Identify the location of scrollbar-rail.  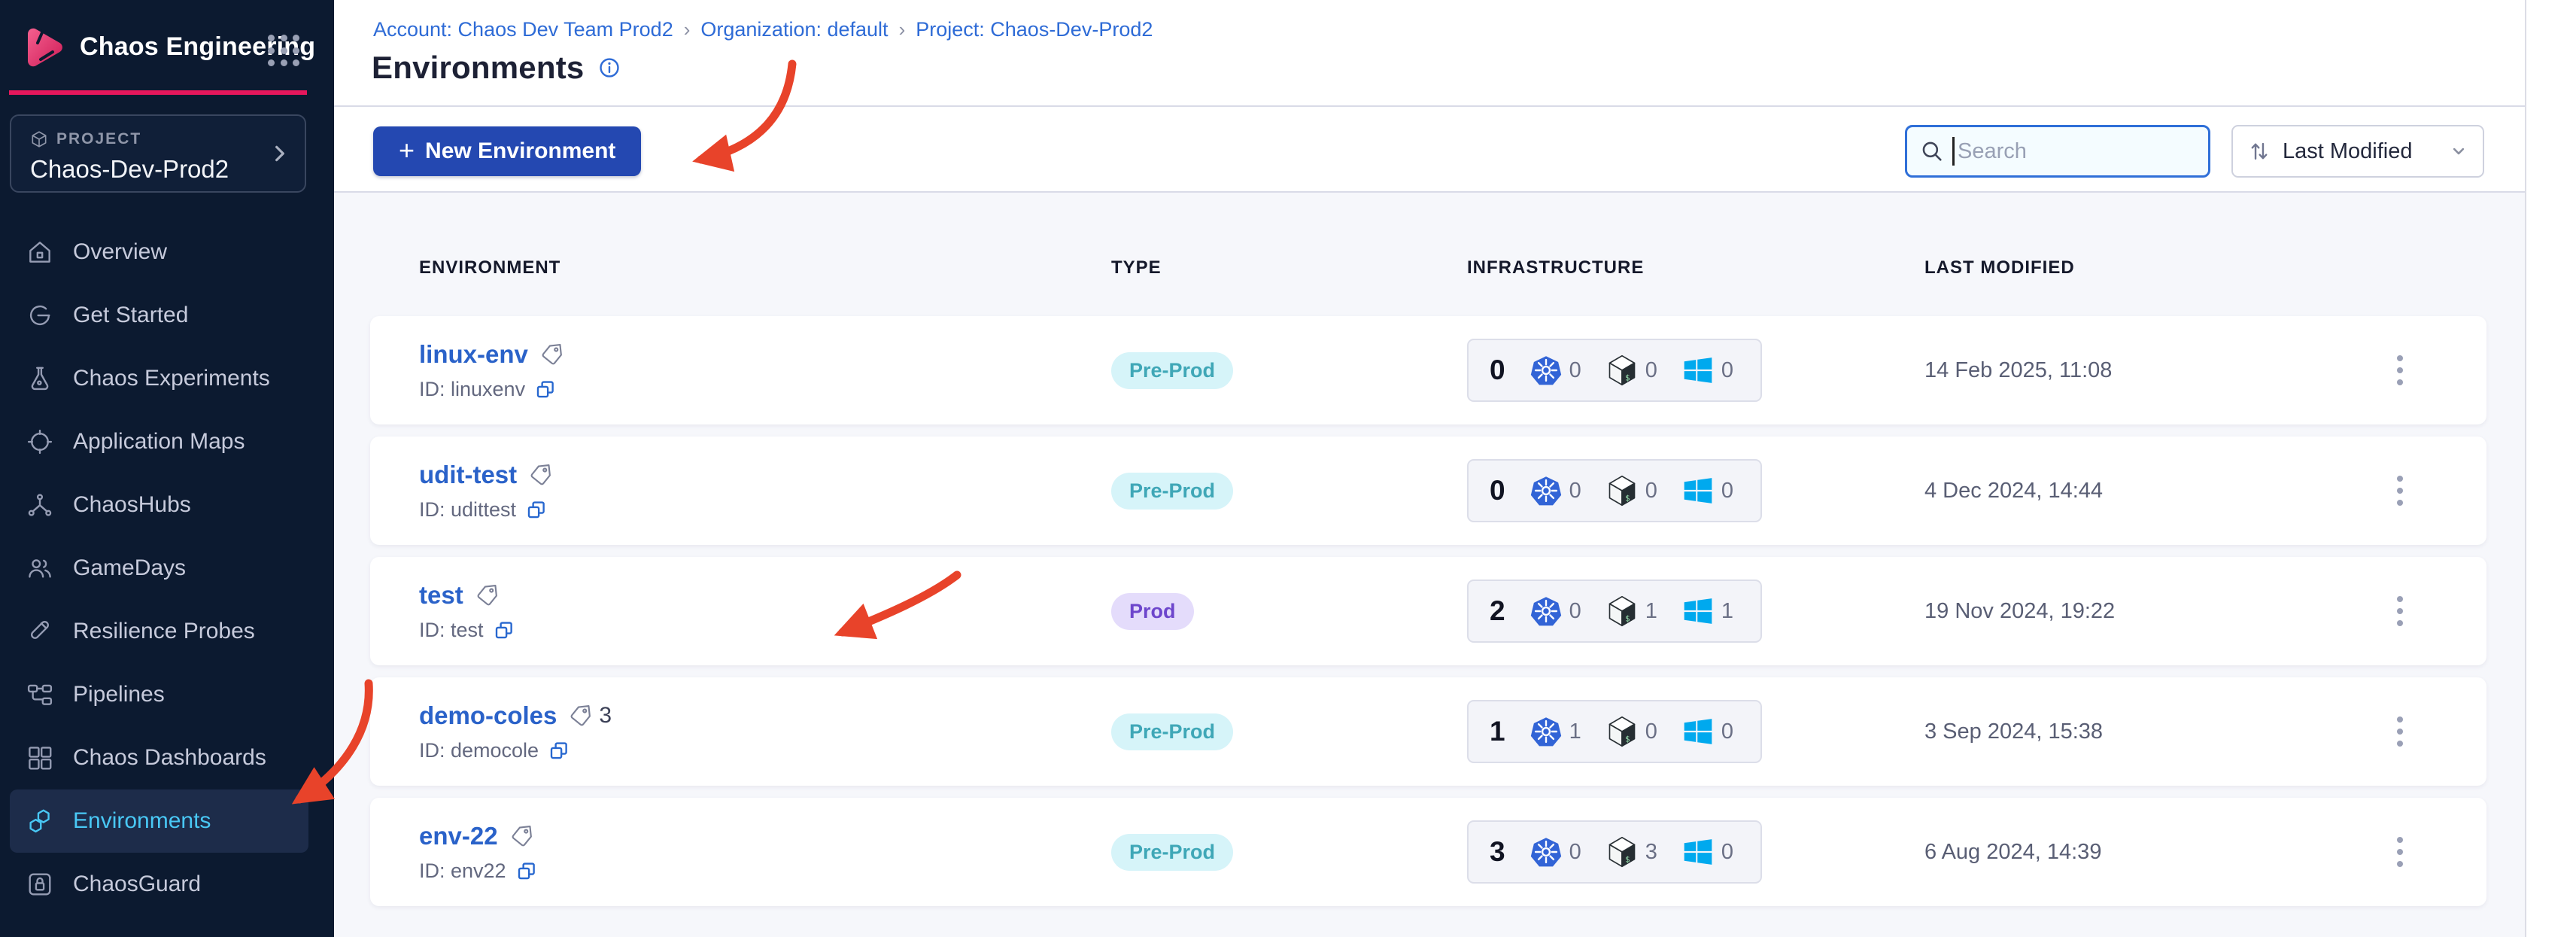
(2550, 468).